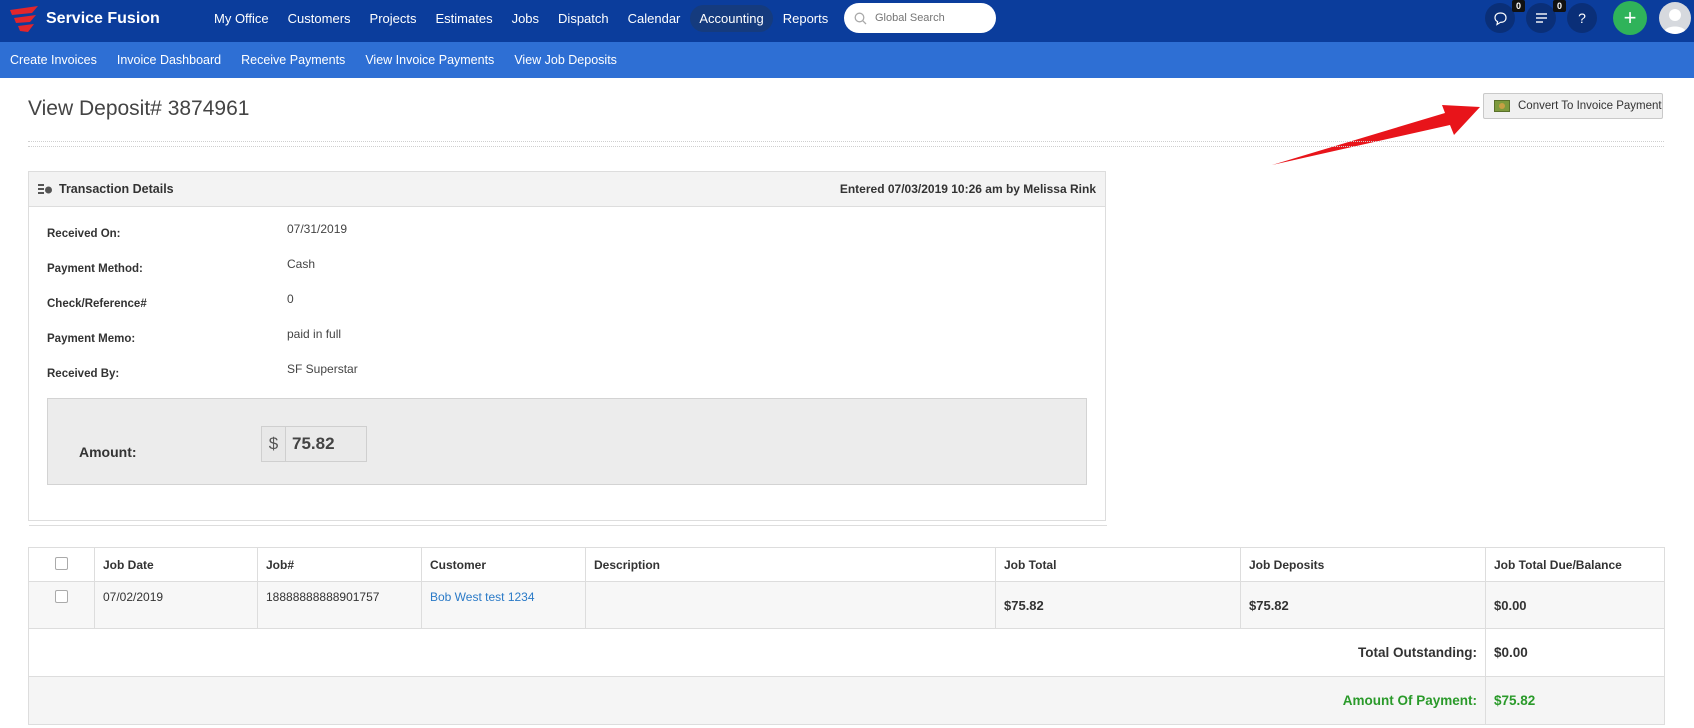 This screenshot has width=1694, height=728. What do you see at coordinates (1502, 106) in the screenshot?
I see `cash-icon` at bounding box center [1502, 106].